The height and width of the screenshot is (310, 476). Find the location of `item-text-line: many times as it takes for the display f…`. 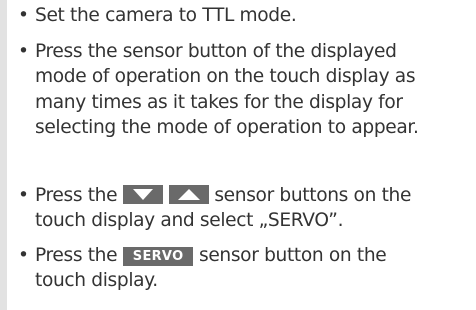

item-text-line: many times as it takes for the display f… is located at coordinates (219, 102).